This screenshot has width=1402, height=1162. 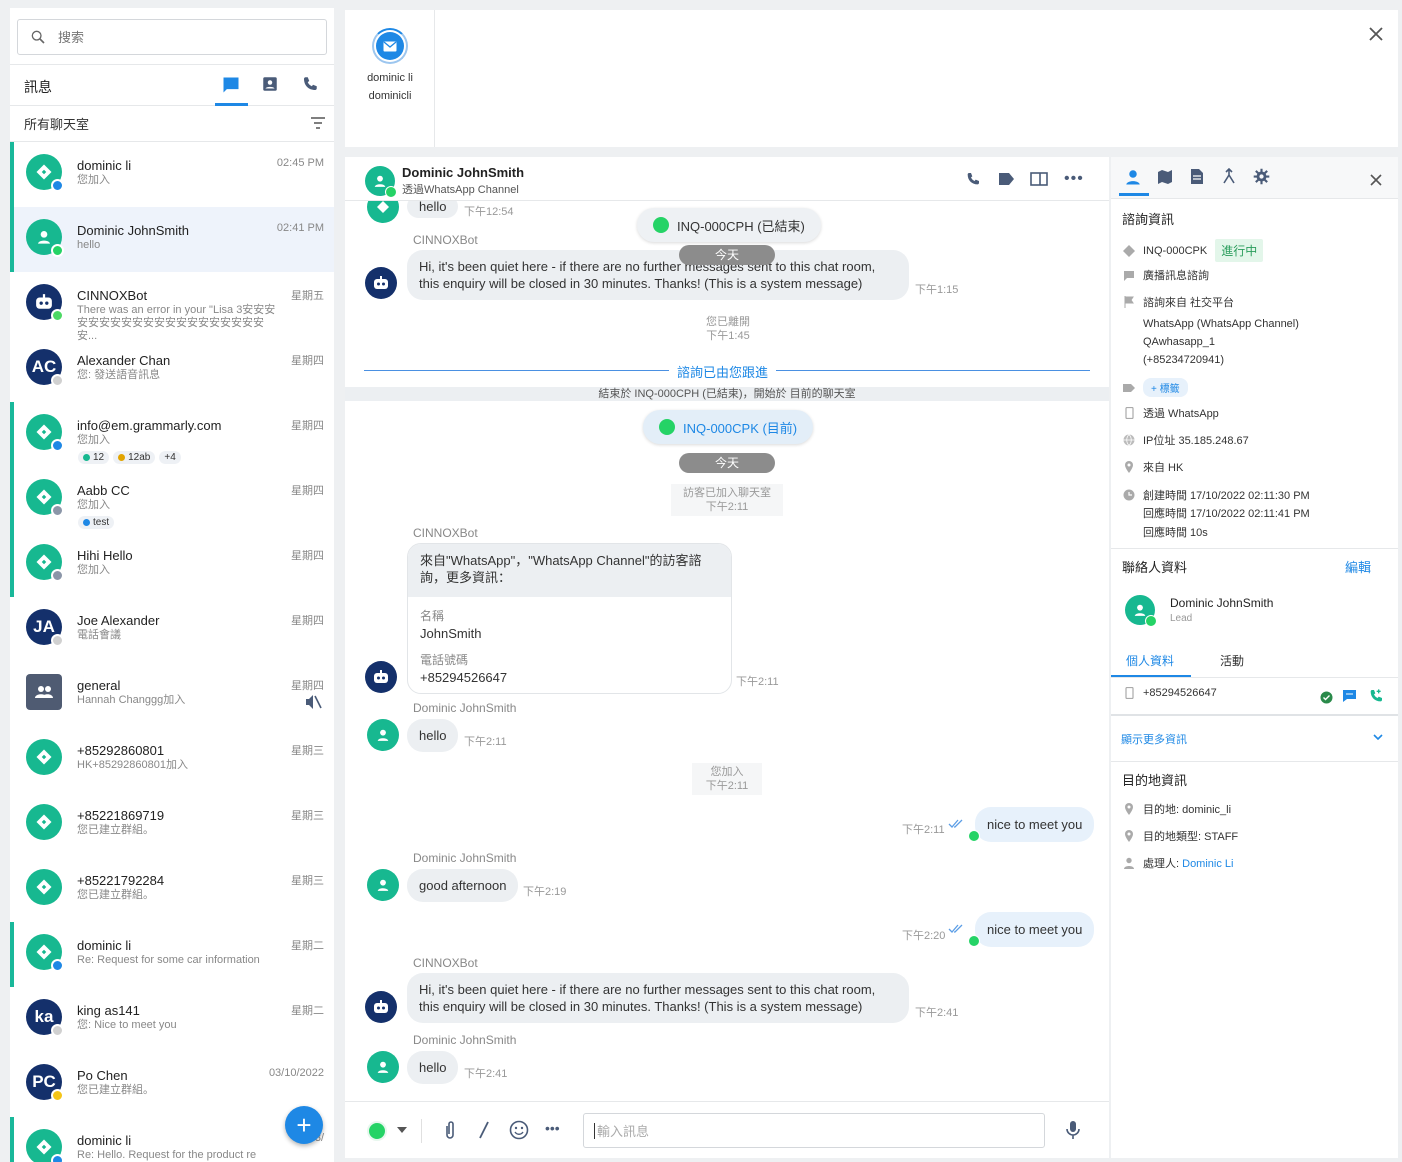 I want to click on card-phone-label: 電話號碼, so click(x=444, y=660).